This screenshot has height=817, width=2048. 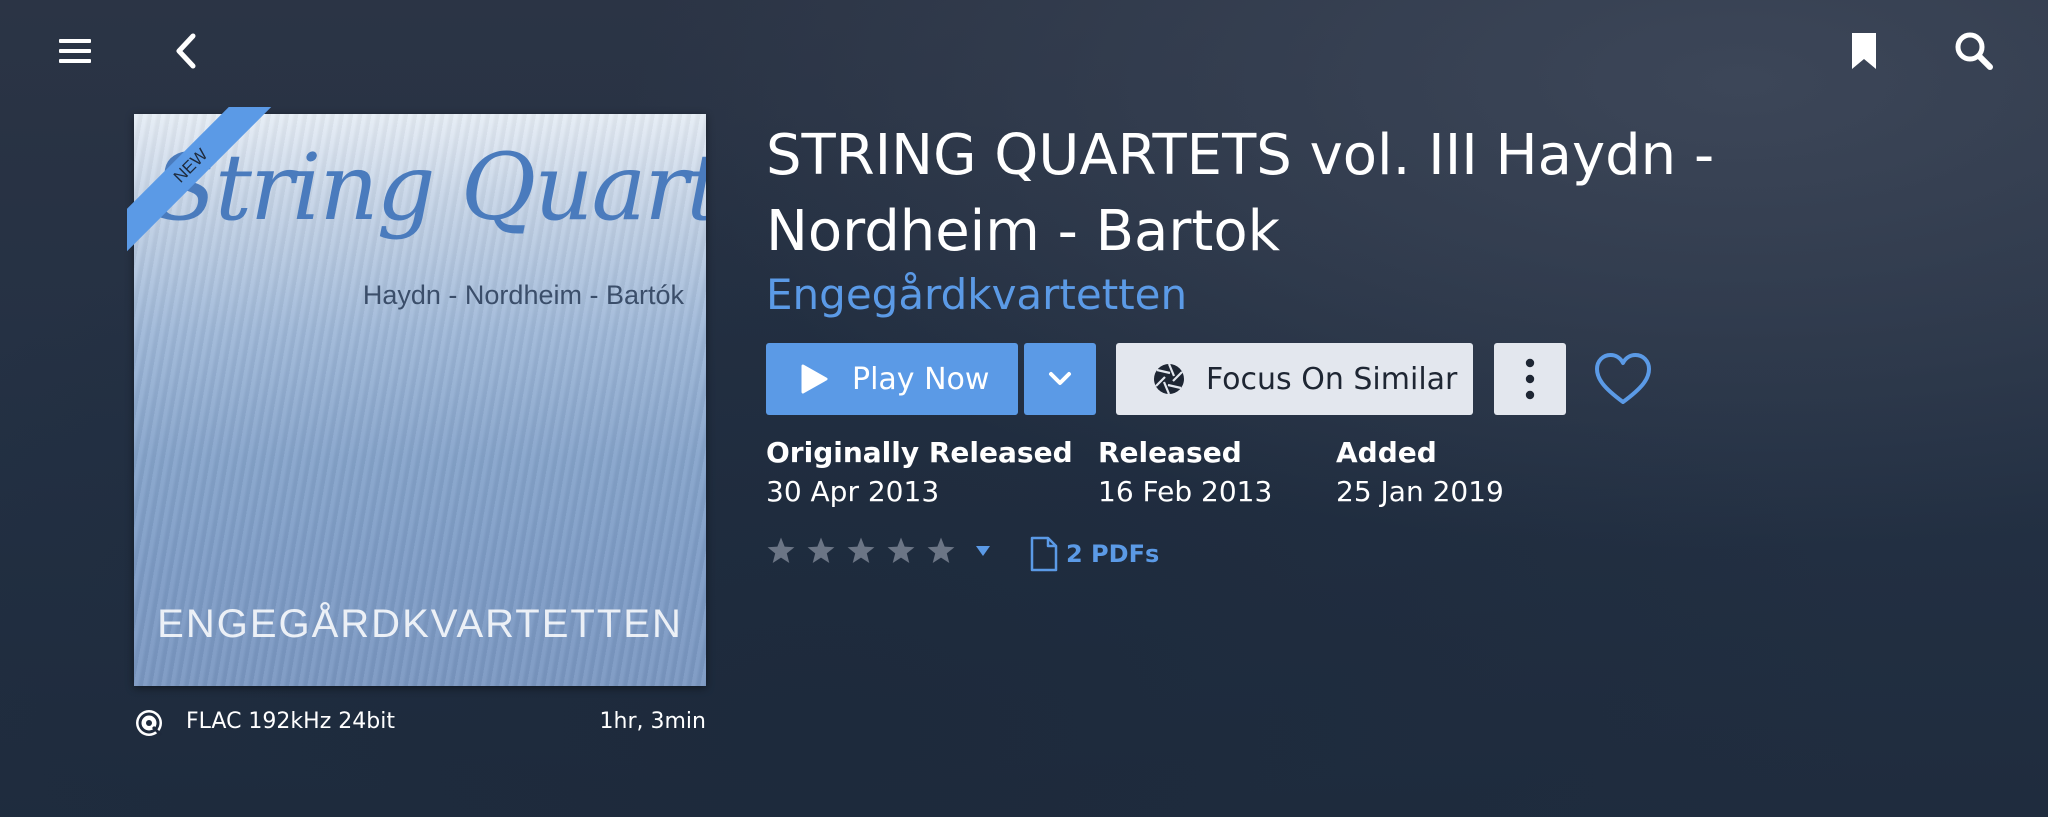 I want to click on cover-composers-art: Haydn - Nordheim - Bartók, so click(x=523, y=295).